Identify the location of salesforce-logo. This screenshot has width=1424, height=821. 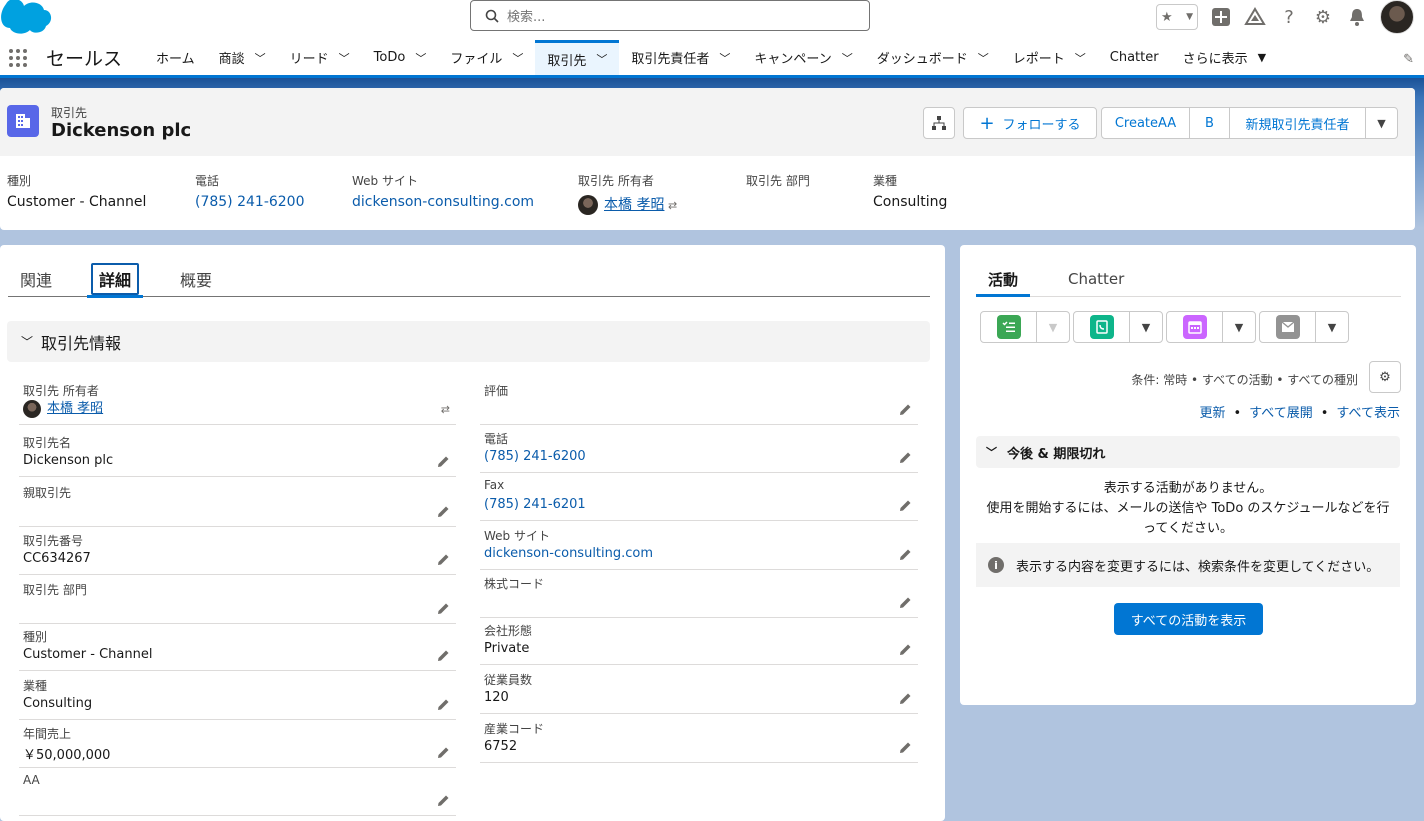
(27, 18).